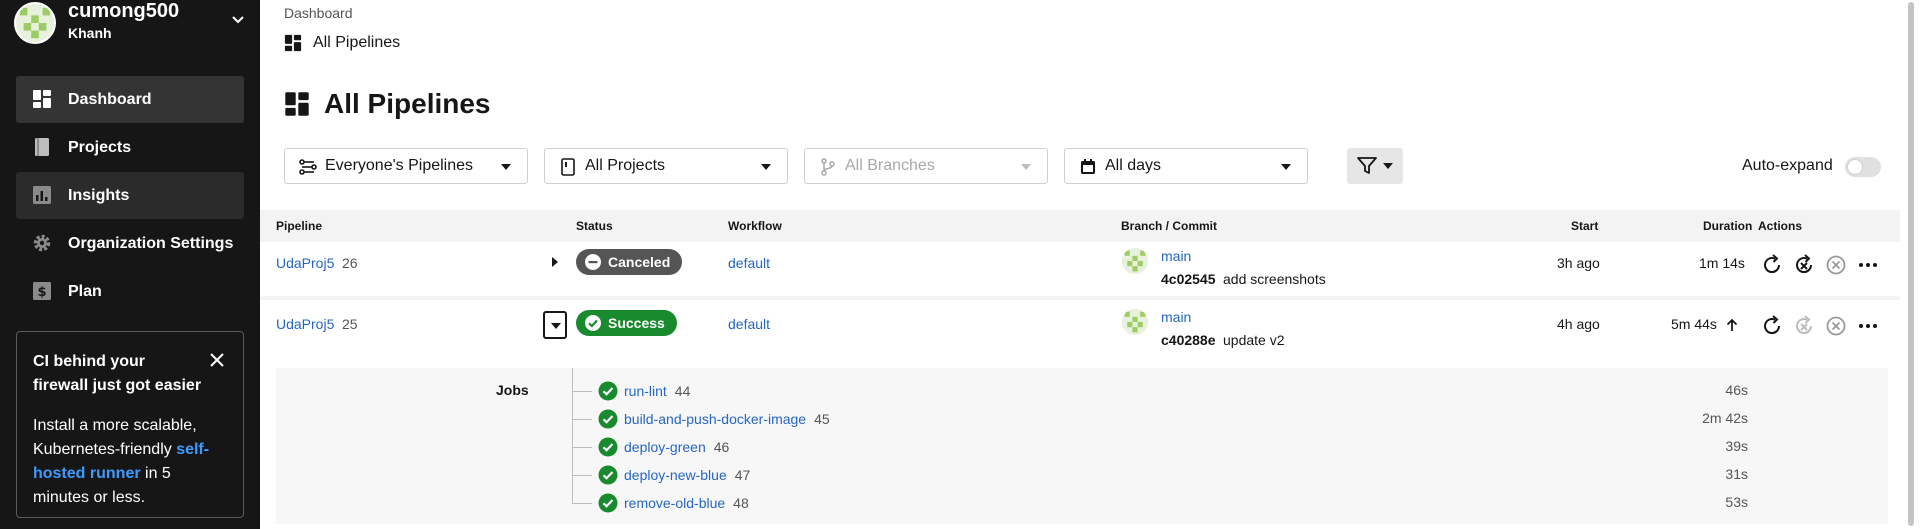 This screenshot has width=1920, height=529. Describe the element at coordinates (639, 262) in the screenshot. I see `status-text: Canceled` at that location.